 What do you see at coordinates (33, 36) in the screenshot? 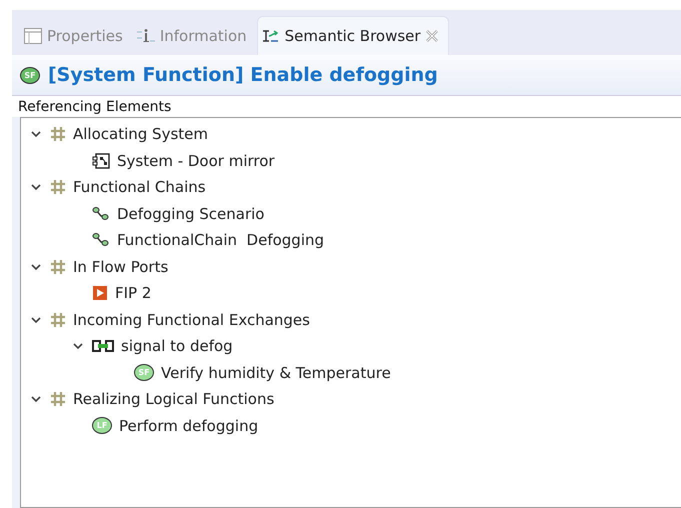
I see `table-icon` at bounding box center [33, 36].